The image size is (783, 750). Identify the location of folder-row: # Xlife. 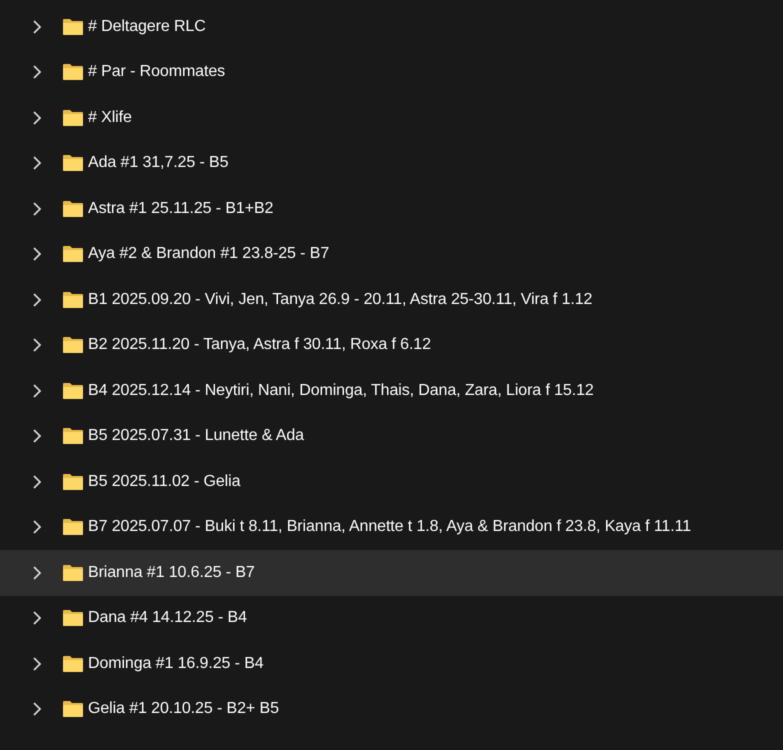
(391, 117).